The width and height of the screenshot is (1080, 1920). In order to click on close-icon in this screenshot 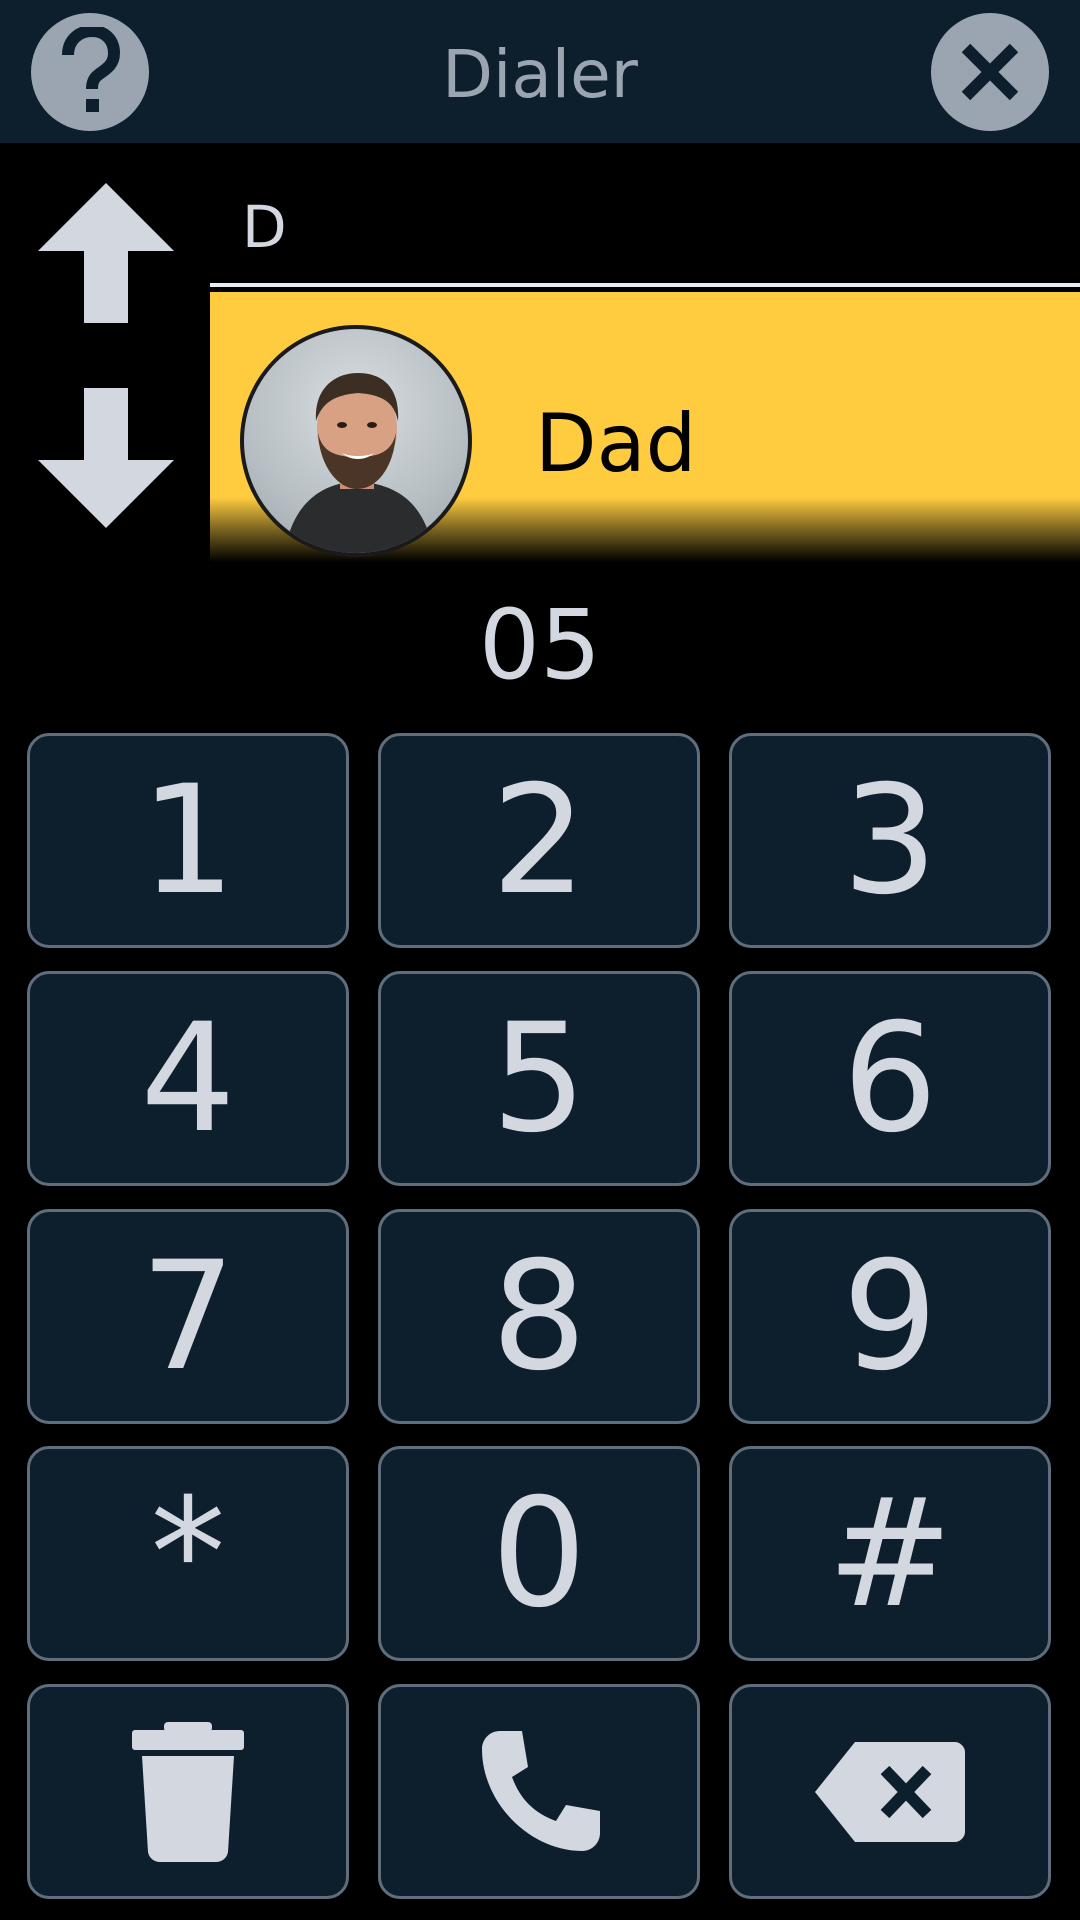, I will do `click(990, 72)`.